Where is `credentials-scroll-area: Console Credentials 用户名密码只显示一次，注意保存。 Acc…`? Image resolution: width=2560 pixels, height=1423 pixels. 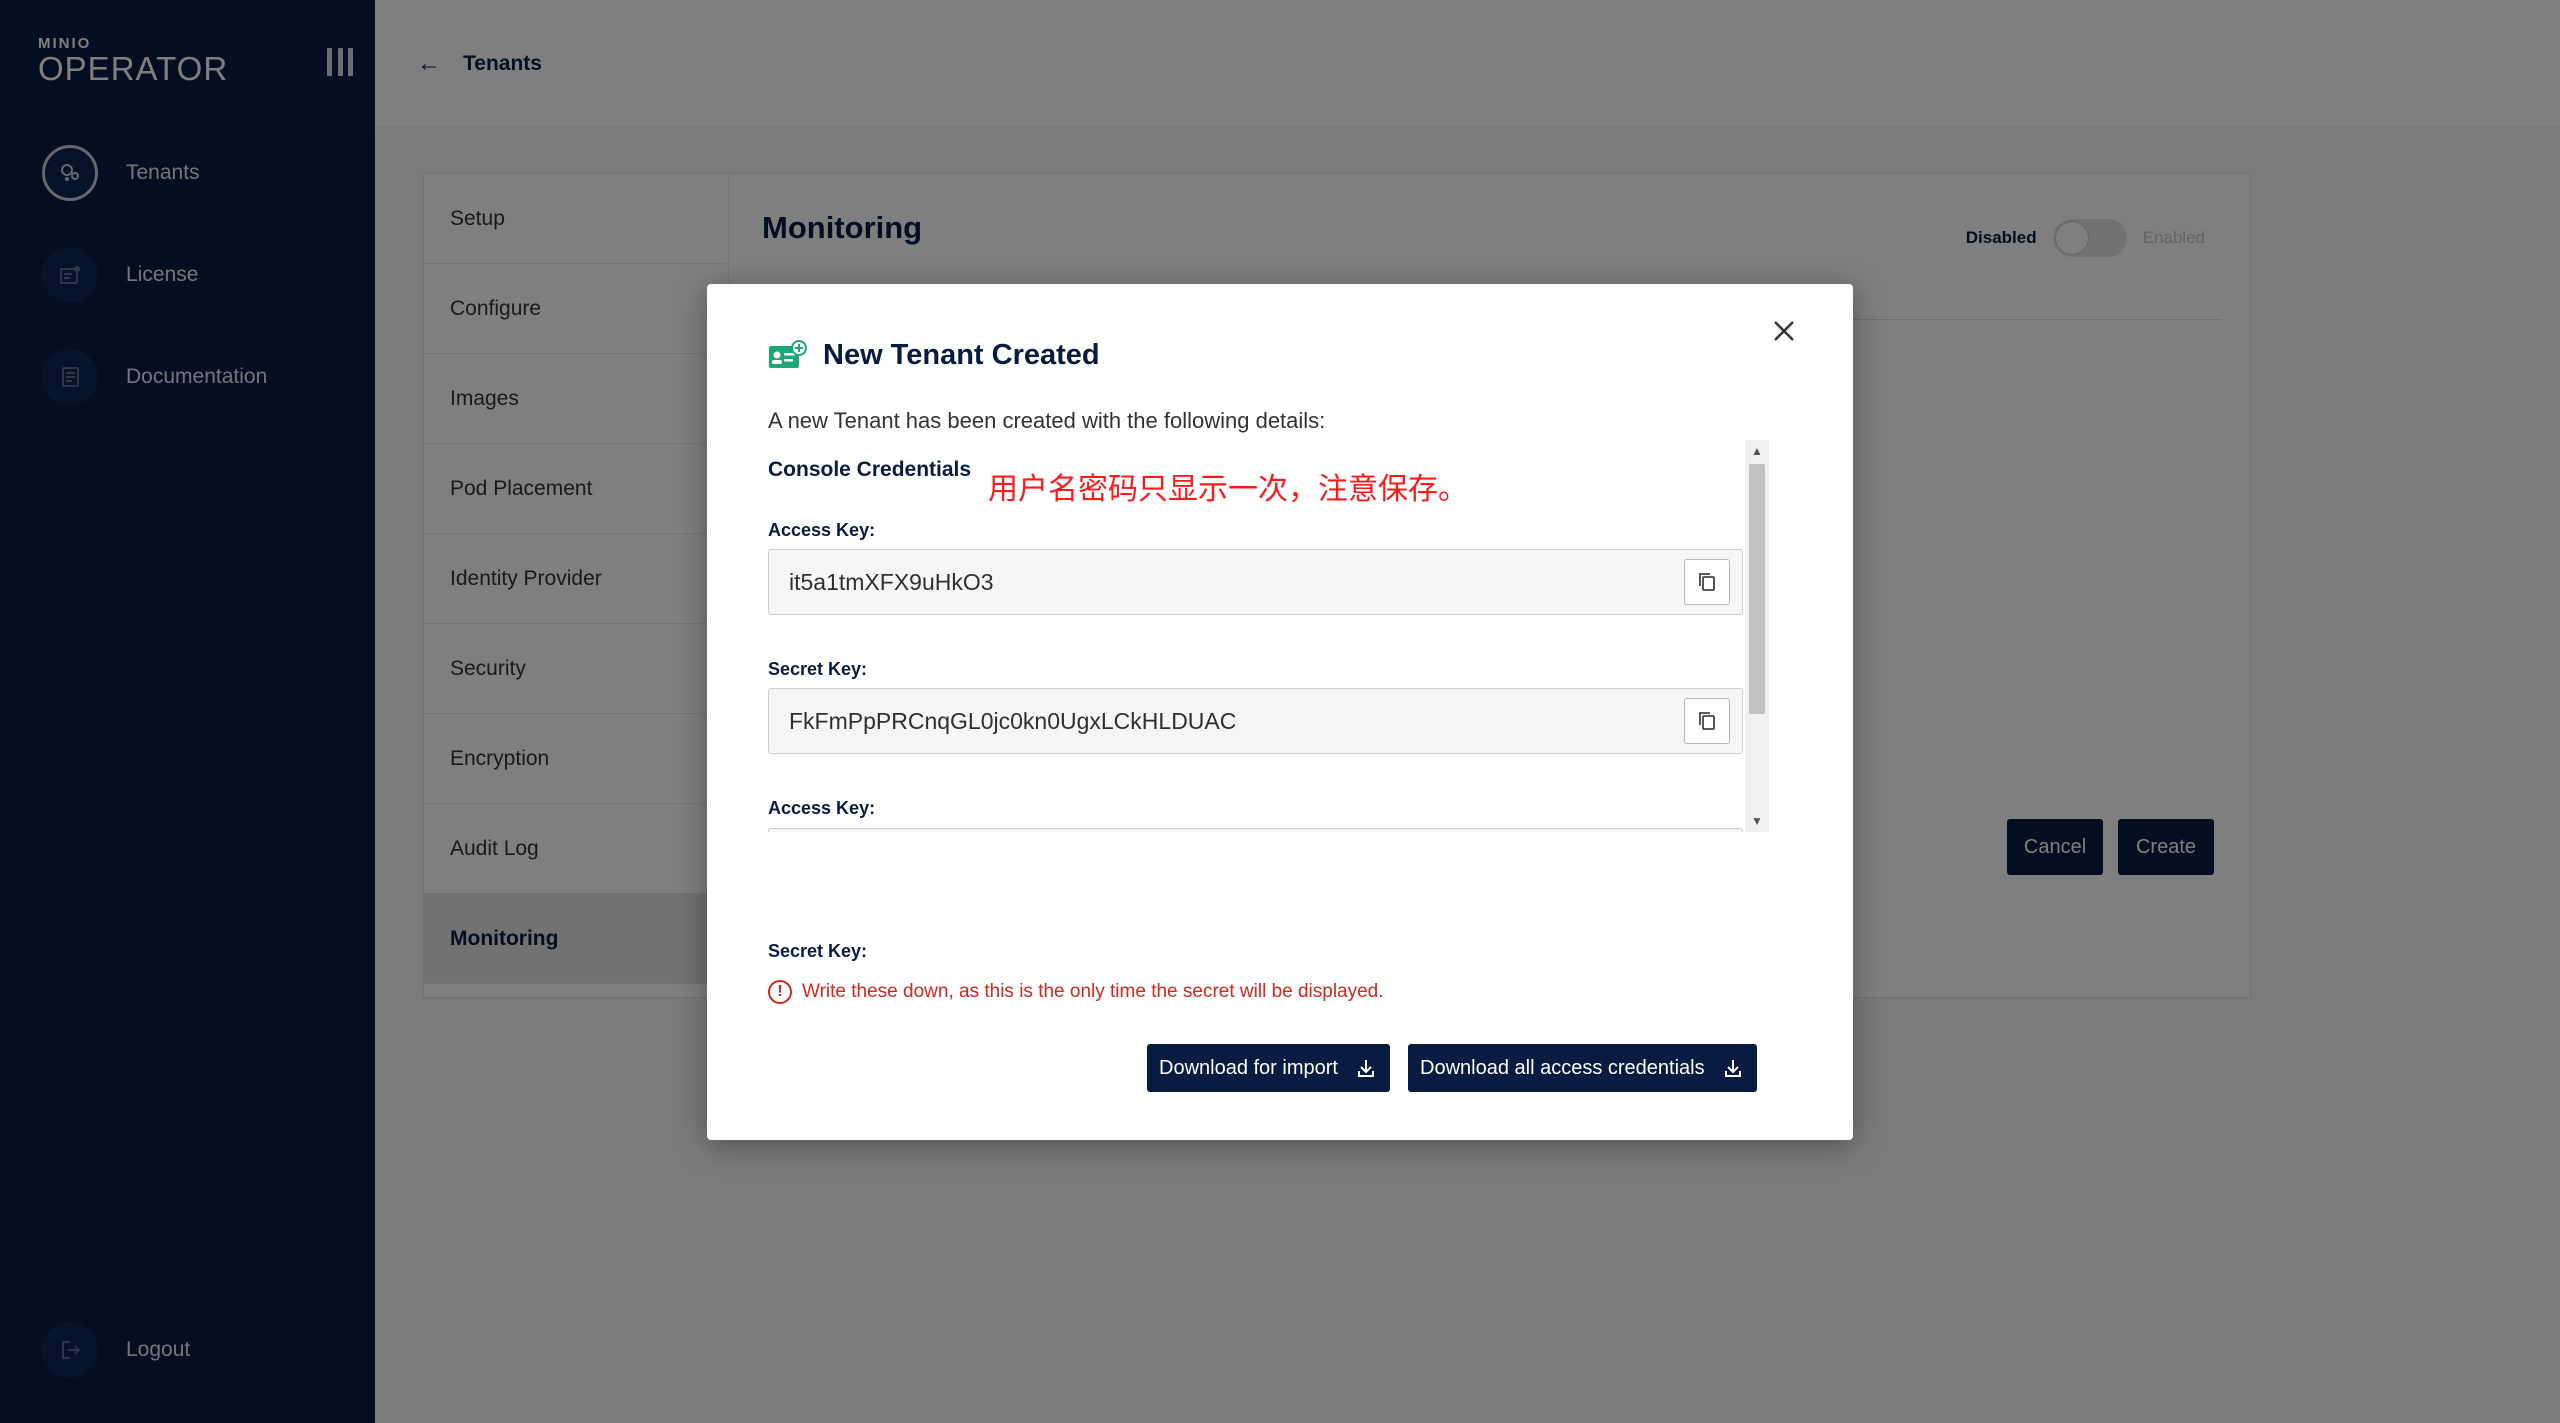 credentials-scroll-area: Console Credentials 用户名密码只显示一次，注意保存。 Acc… is located at coordinates (1272, 636).